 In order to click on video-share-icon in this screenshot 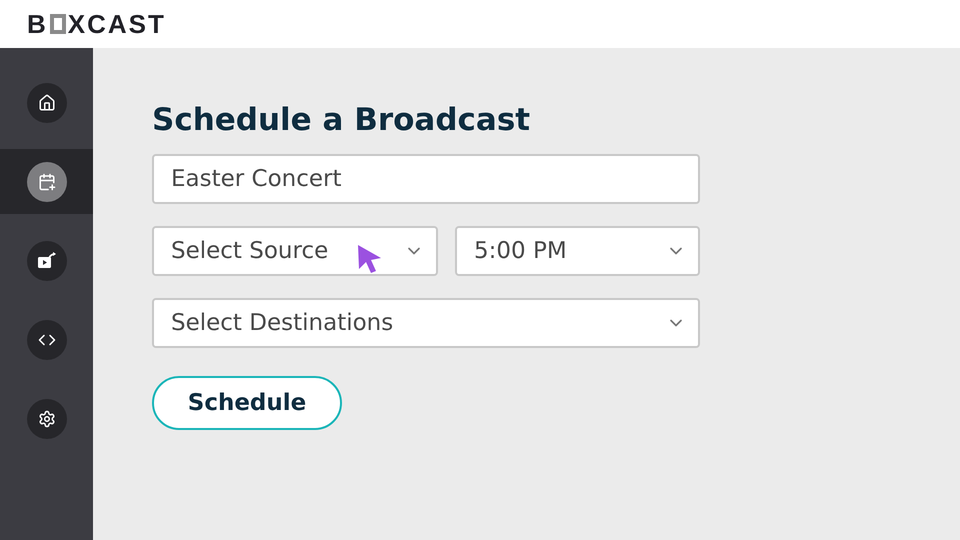, I will do `click(46, 261)`.